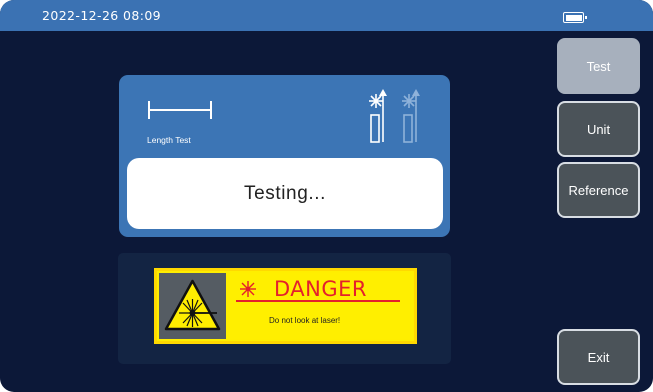 The height and width of the screenshot is (392, 653). I want to click on danger-label-area: DANGER Do not look at laser!, so click(321, 306).